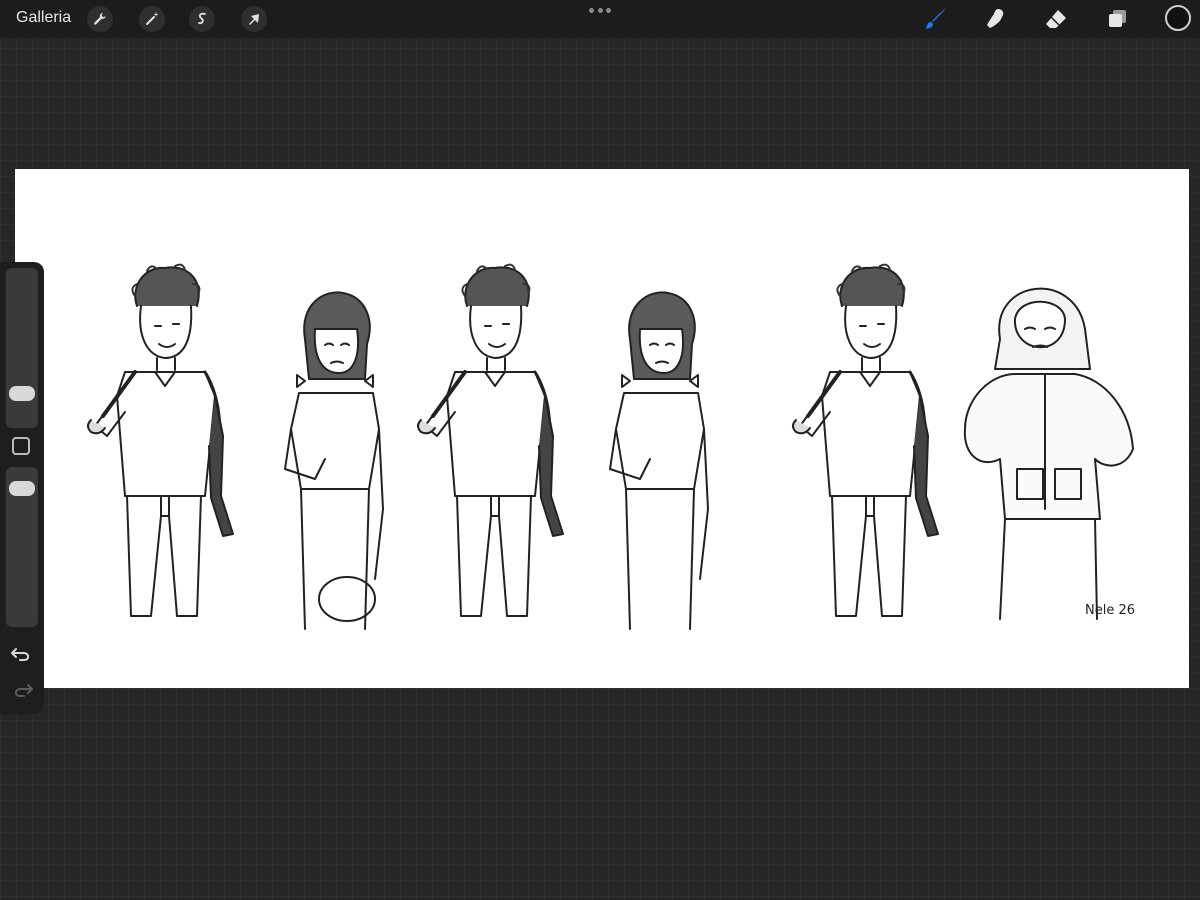 This screenshot has height=900, width=1200. I want to click on undo-button, so click(22, 654).